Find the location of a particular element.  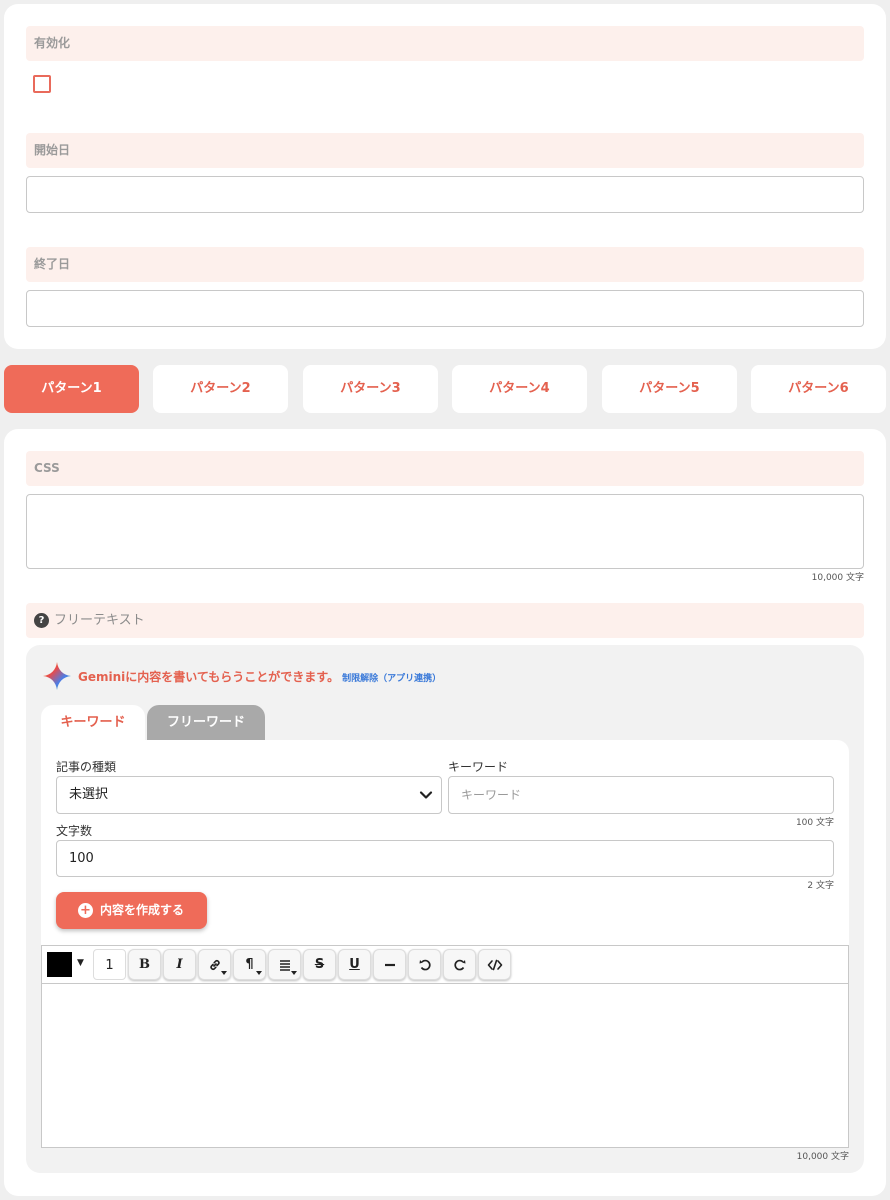

strikethrough-icon: S is located at coordinates (319, 964).